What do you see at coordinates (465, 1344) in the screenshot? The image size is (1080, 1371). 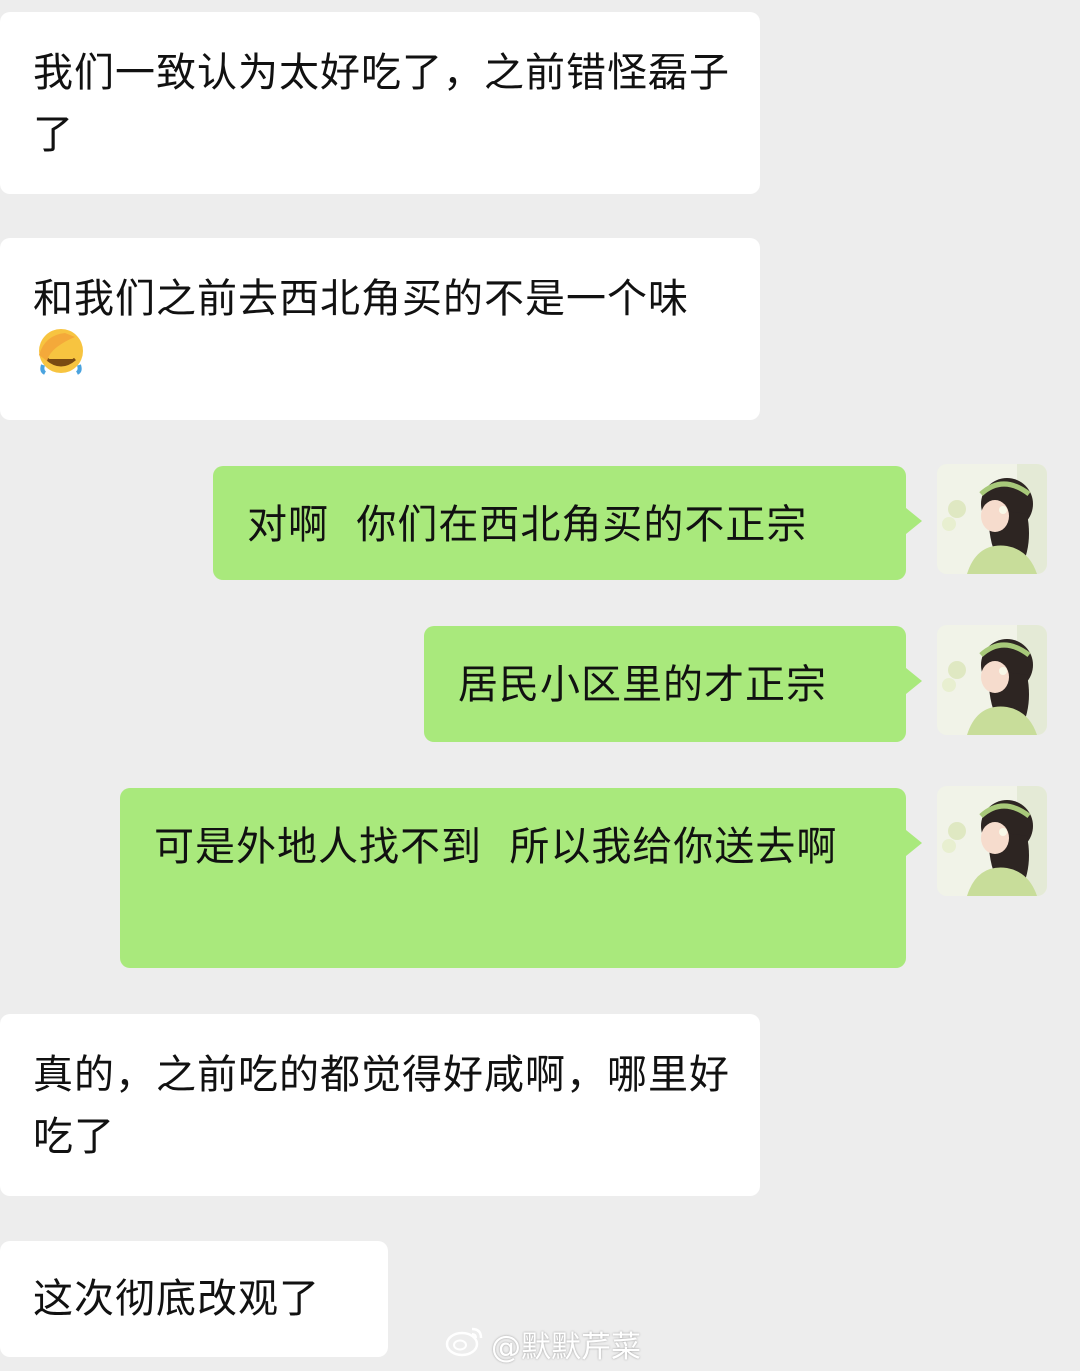 I see `weibo-icon` at bounding box center [465, 1344].